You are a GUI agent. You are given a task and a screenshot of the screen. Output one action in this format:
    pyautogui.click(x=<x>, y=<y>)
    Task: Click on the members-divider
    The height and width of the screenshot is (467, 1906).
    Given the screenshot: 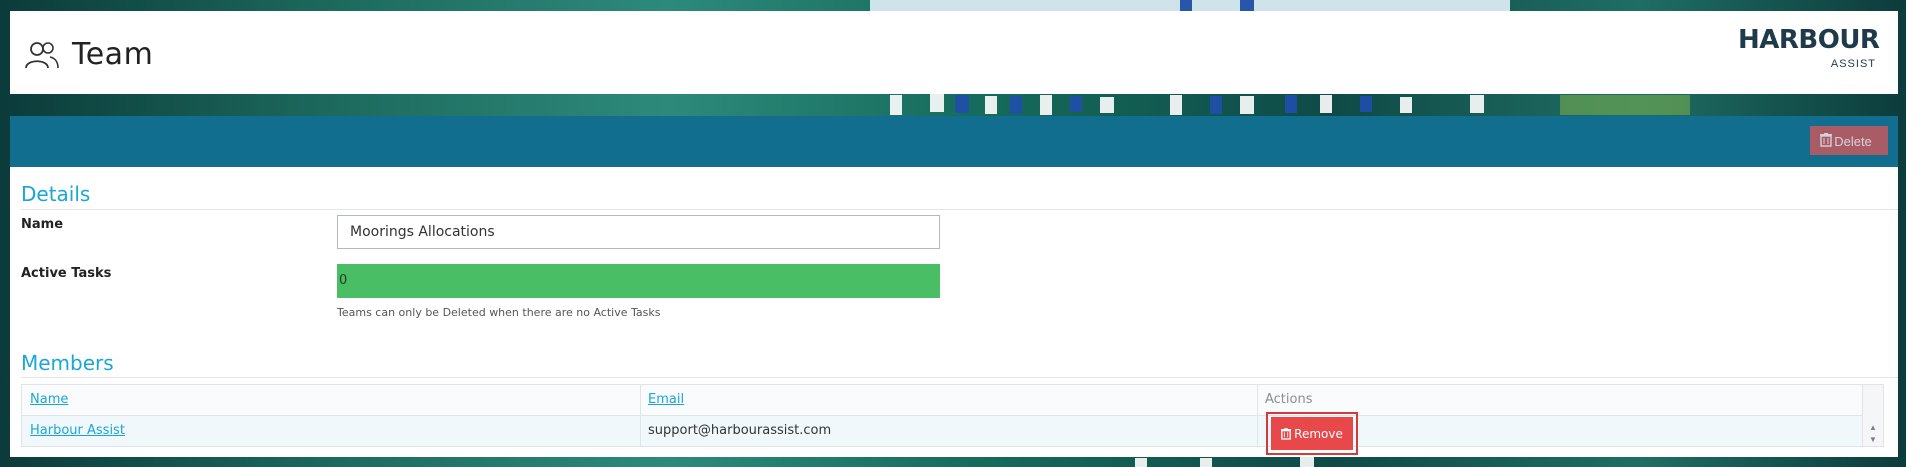 What is the action you would take?
    pyautogui.click(x=959, y=377)
    